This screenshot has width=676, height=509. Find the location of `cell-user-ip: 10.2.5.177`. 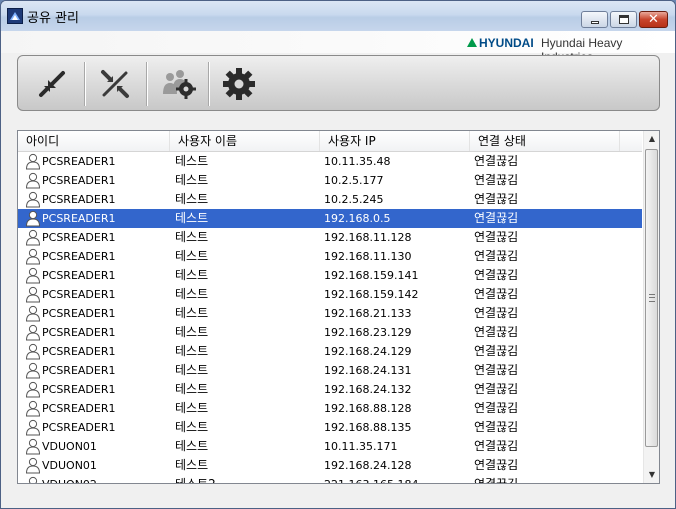

cell-user-ip: 10.2.5.177 is located at coordinates (354, 180).